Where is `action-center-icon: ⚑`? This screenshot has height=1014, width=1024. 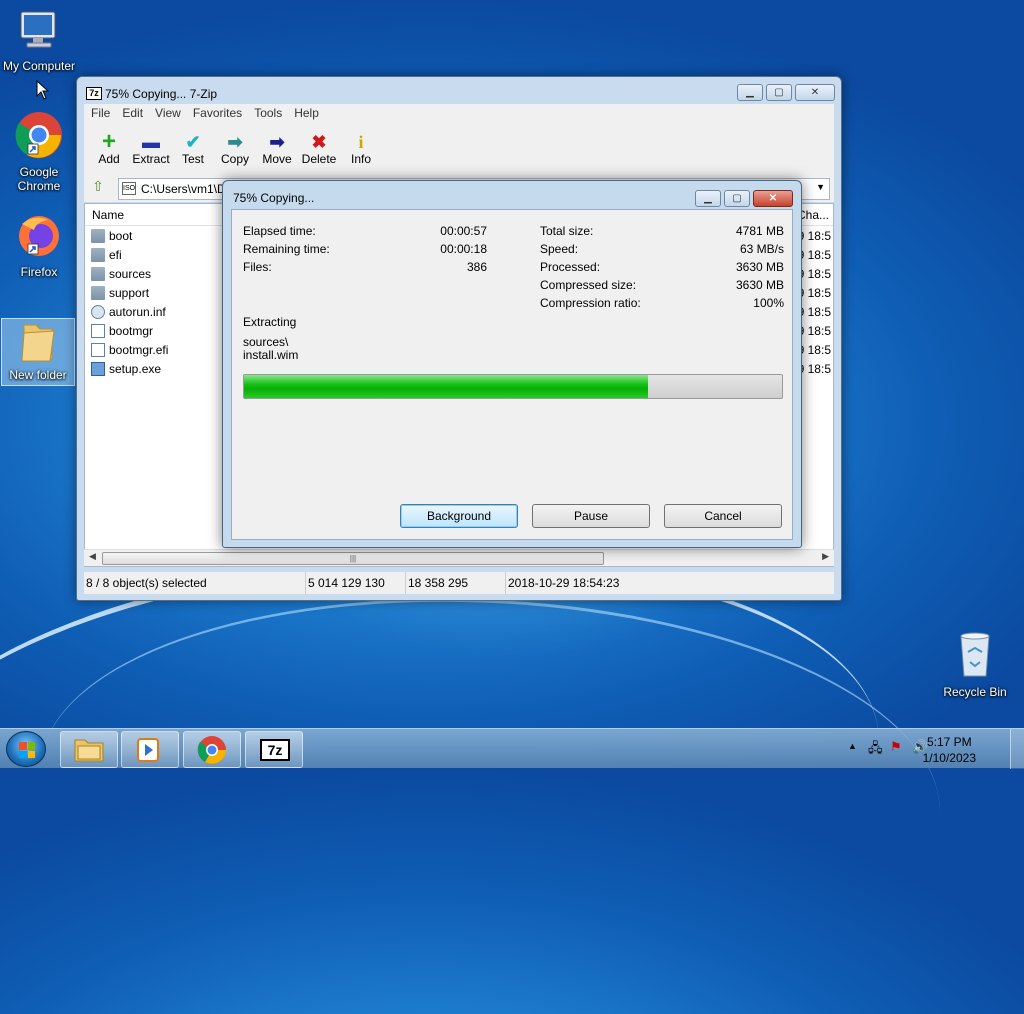
action-center-icon: ⚑ is located at coordinates (896, 747).